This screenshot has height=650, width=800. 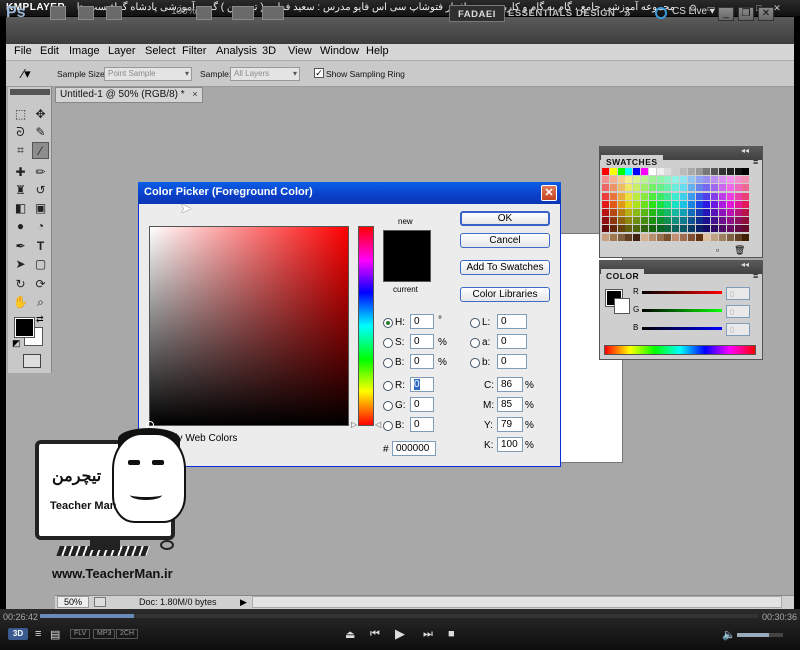 I want to click on status-menu-arrow-icon: ▶, so click(x=243, y=602).